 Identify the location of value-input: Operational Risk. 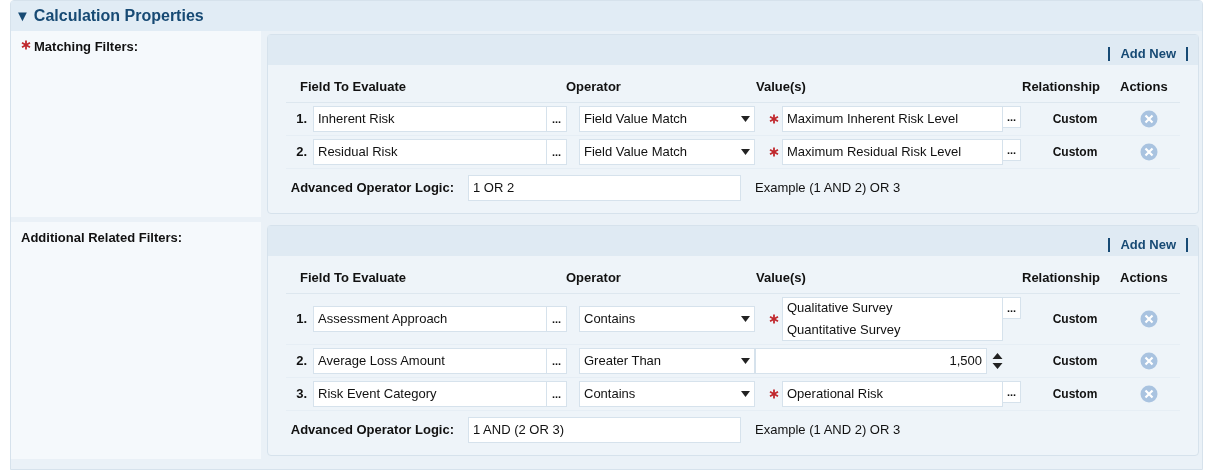
(892, 394).